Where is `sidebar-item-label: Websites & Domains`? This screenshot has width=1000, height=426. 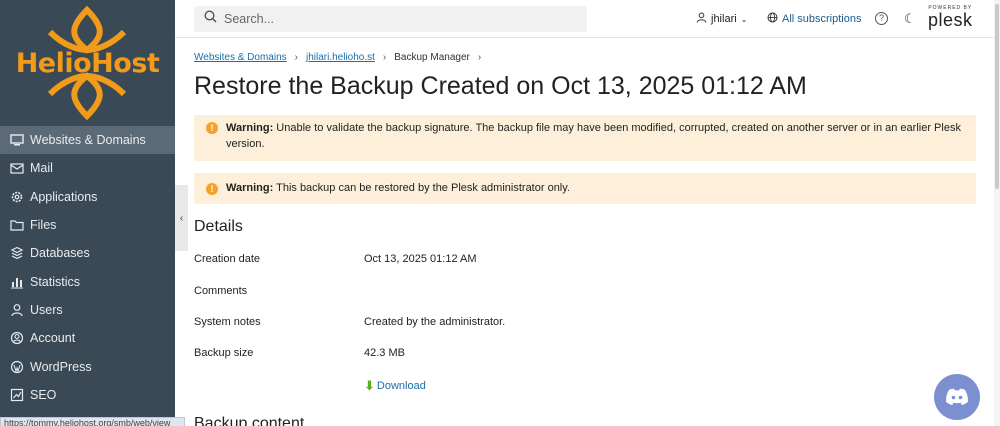 sidebar-item-label: Websites & Domains is located at coordinates (88, 140).